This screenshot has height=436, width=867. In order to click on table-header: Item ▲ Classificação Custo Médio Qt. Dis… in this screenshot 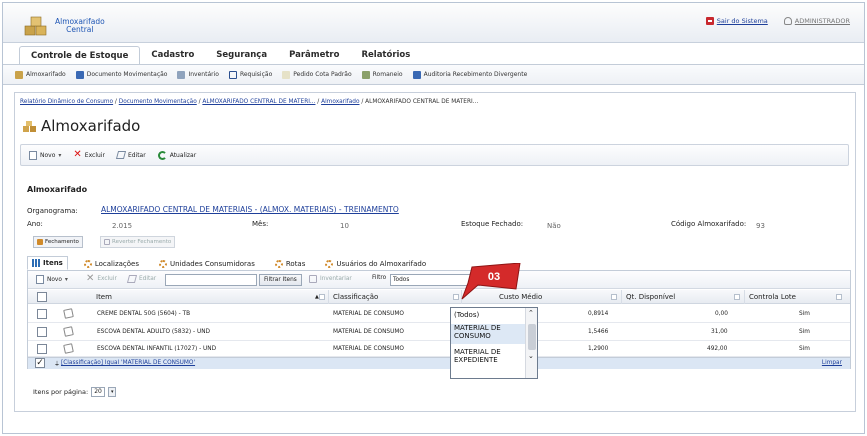, I will do `click(439, 297)`.